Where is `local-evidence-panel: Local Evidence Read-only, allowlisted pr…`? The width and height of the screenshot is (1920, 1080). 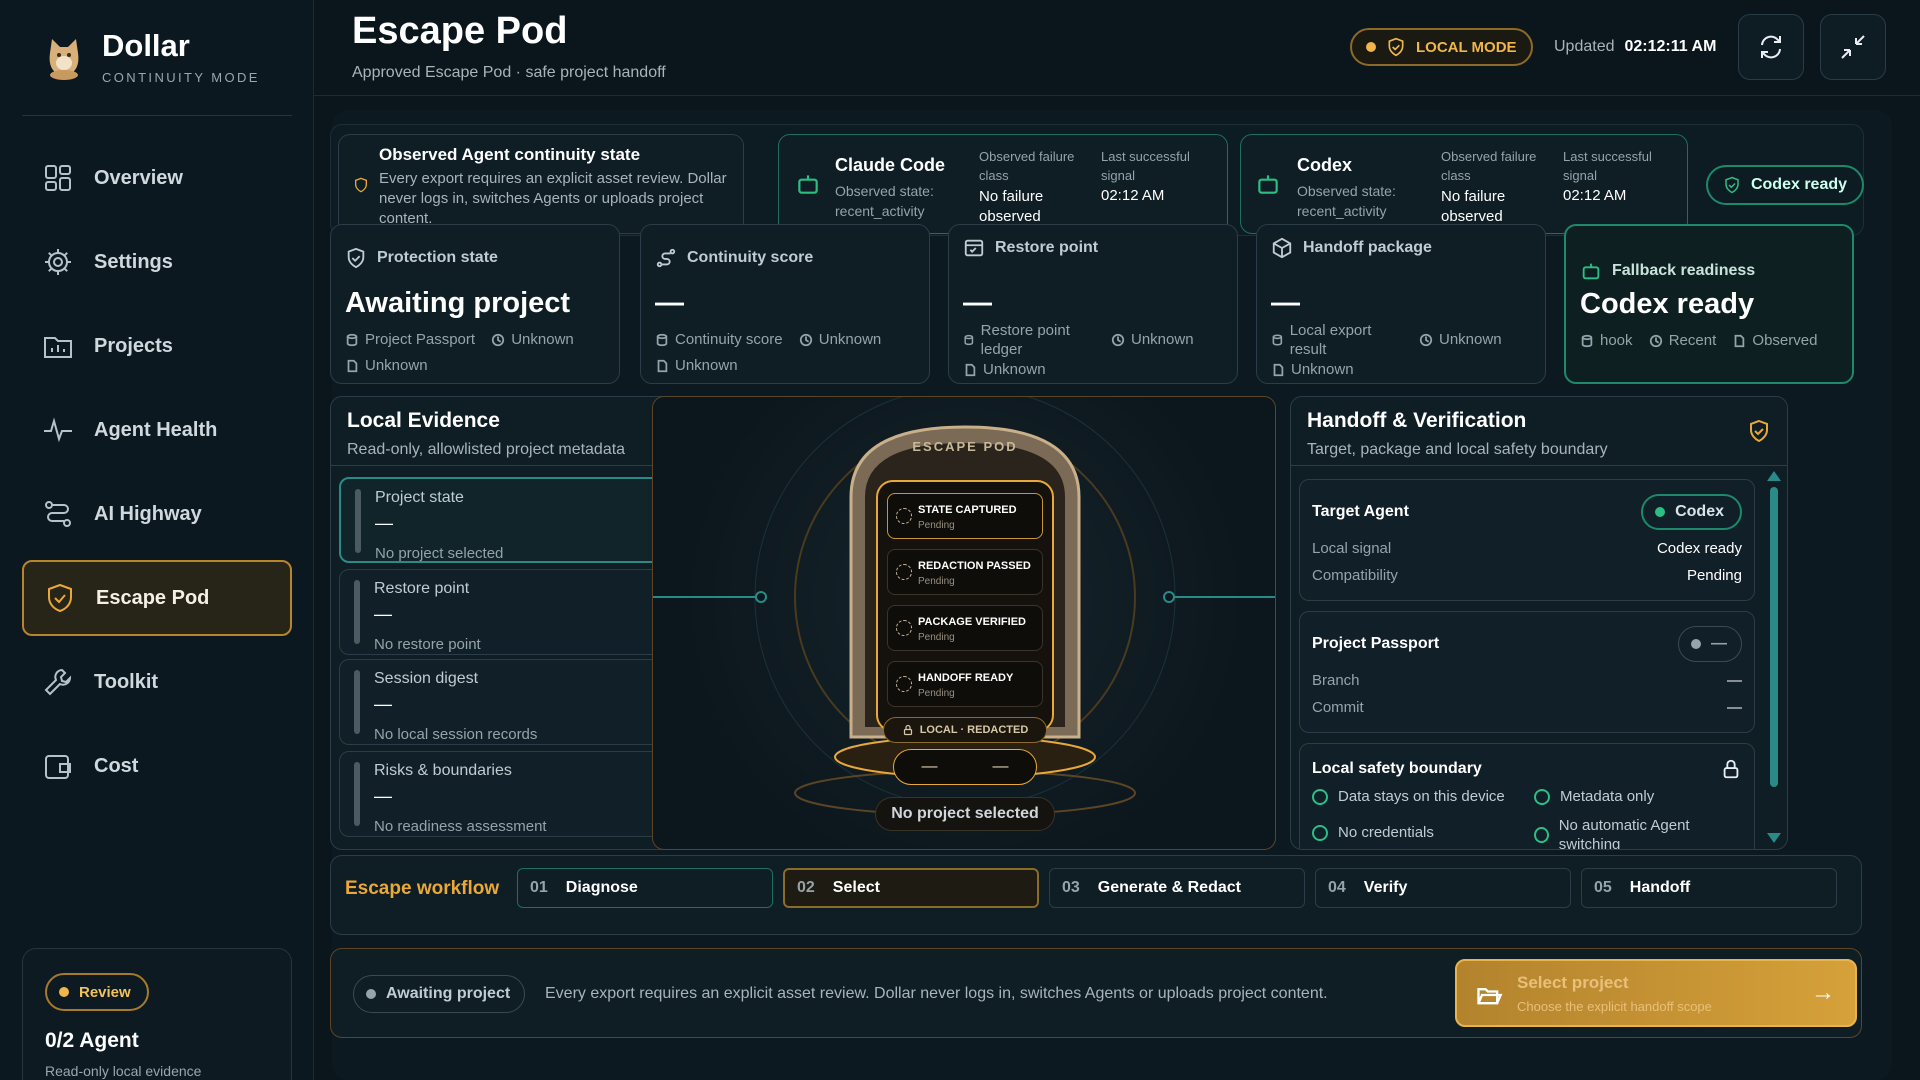 local-evidence-panel: Local Evidence Read-only, allowlisted pr… is located at coordinates (516, 623).